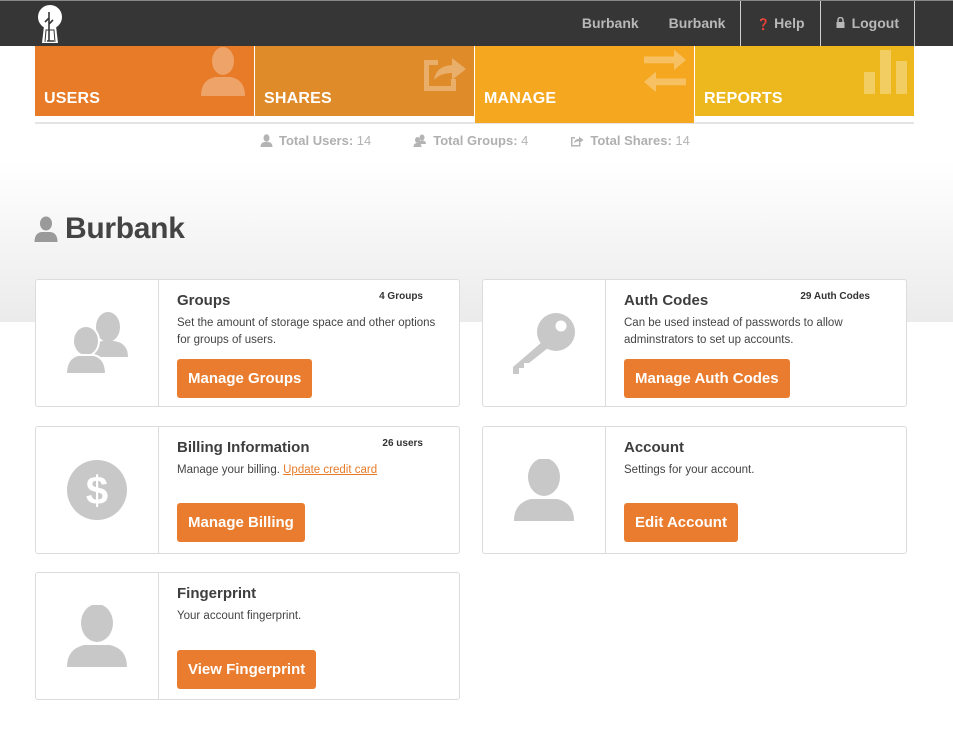 This screenshot has height=745, width=953. I want to click on top-nav: Burbank Burbank ❓ Help Logout, so click(760, 23).